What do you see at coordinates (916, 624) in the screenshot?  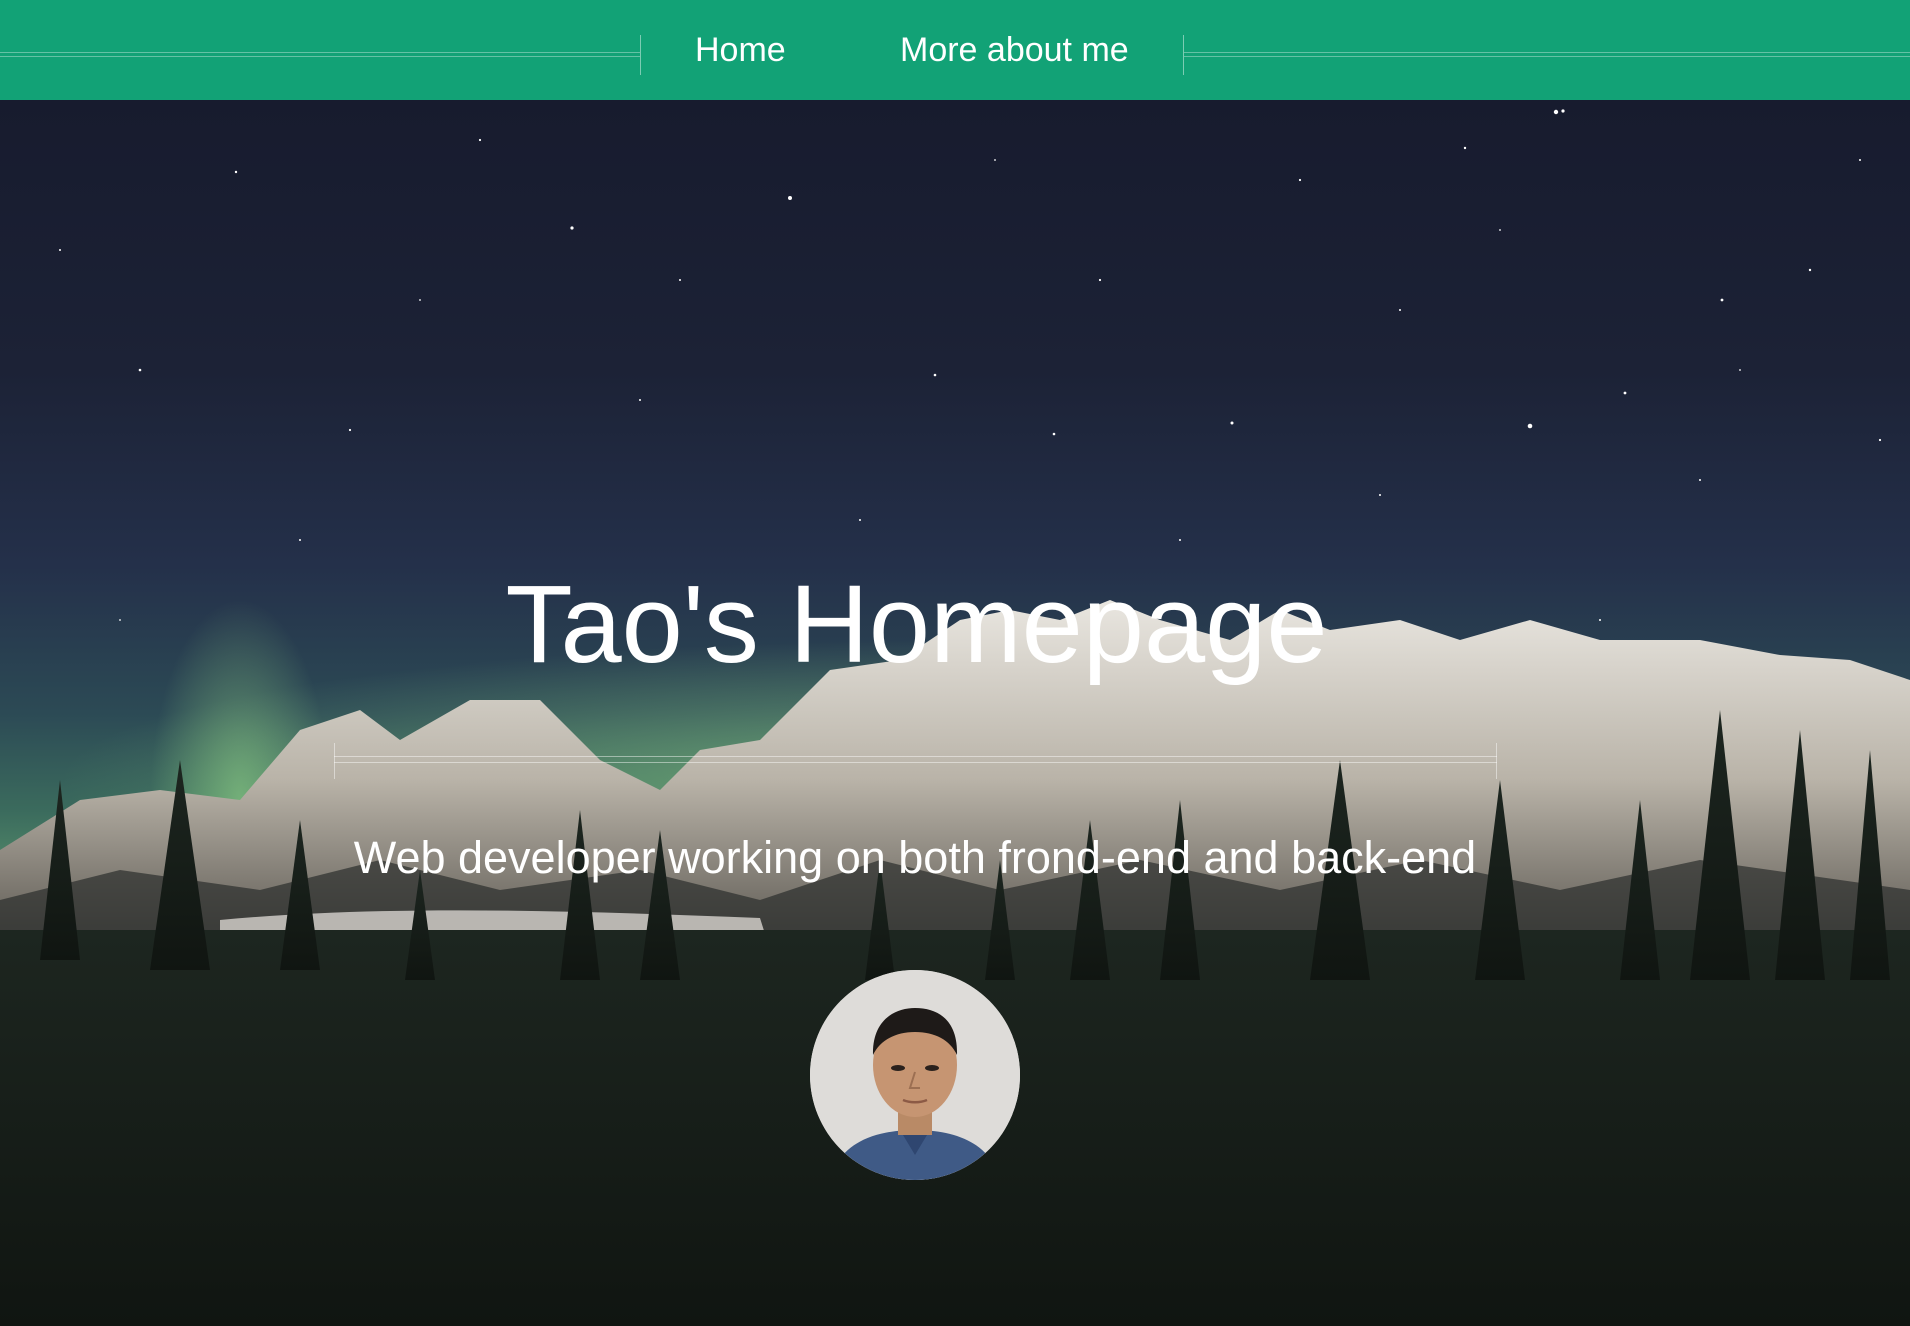 I see `hero-title: Tao's Homepage` at bounding box center [916, 624].